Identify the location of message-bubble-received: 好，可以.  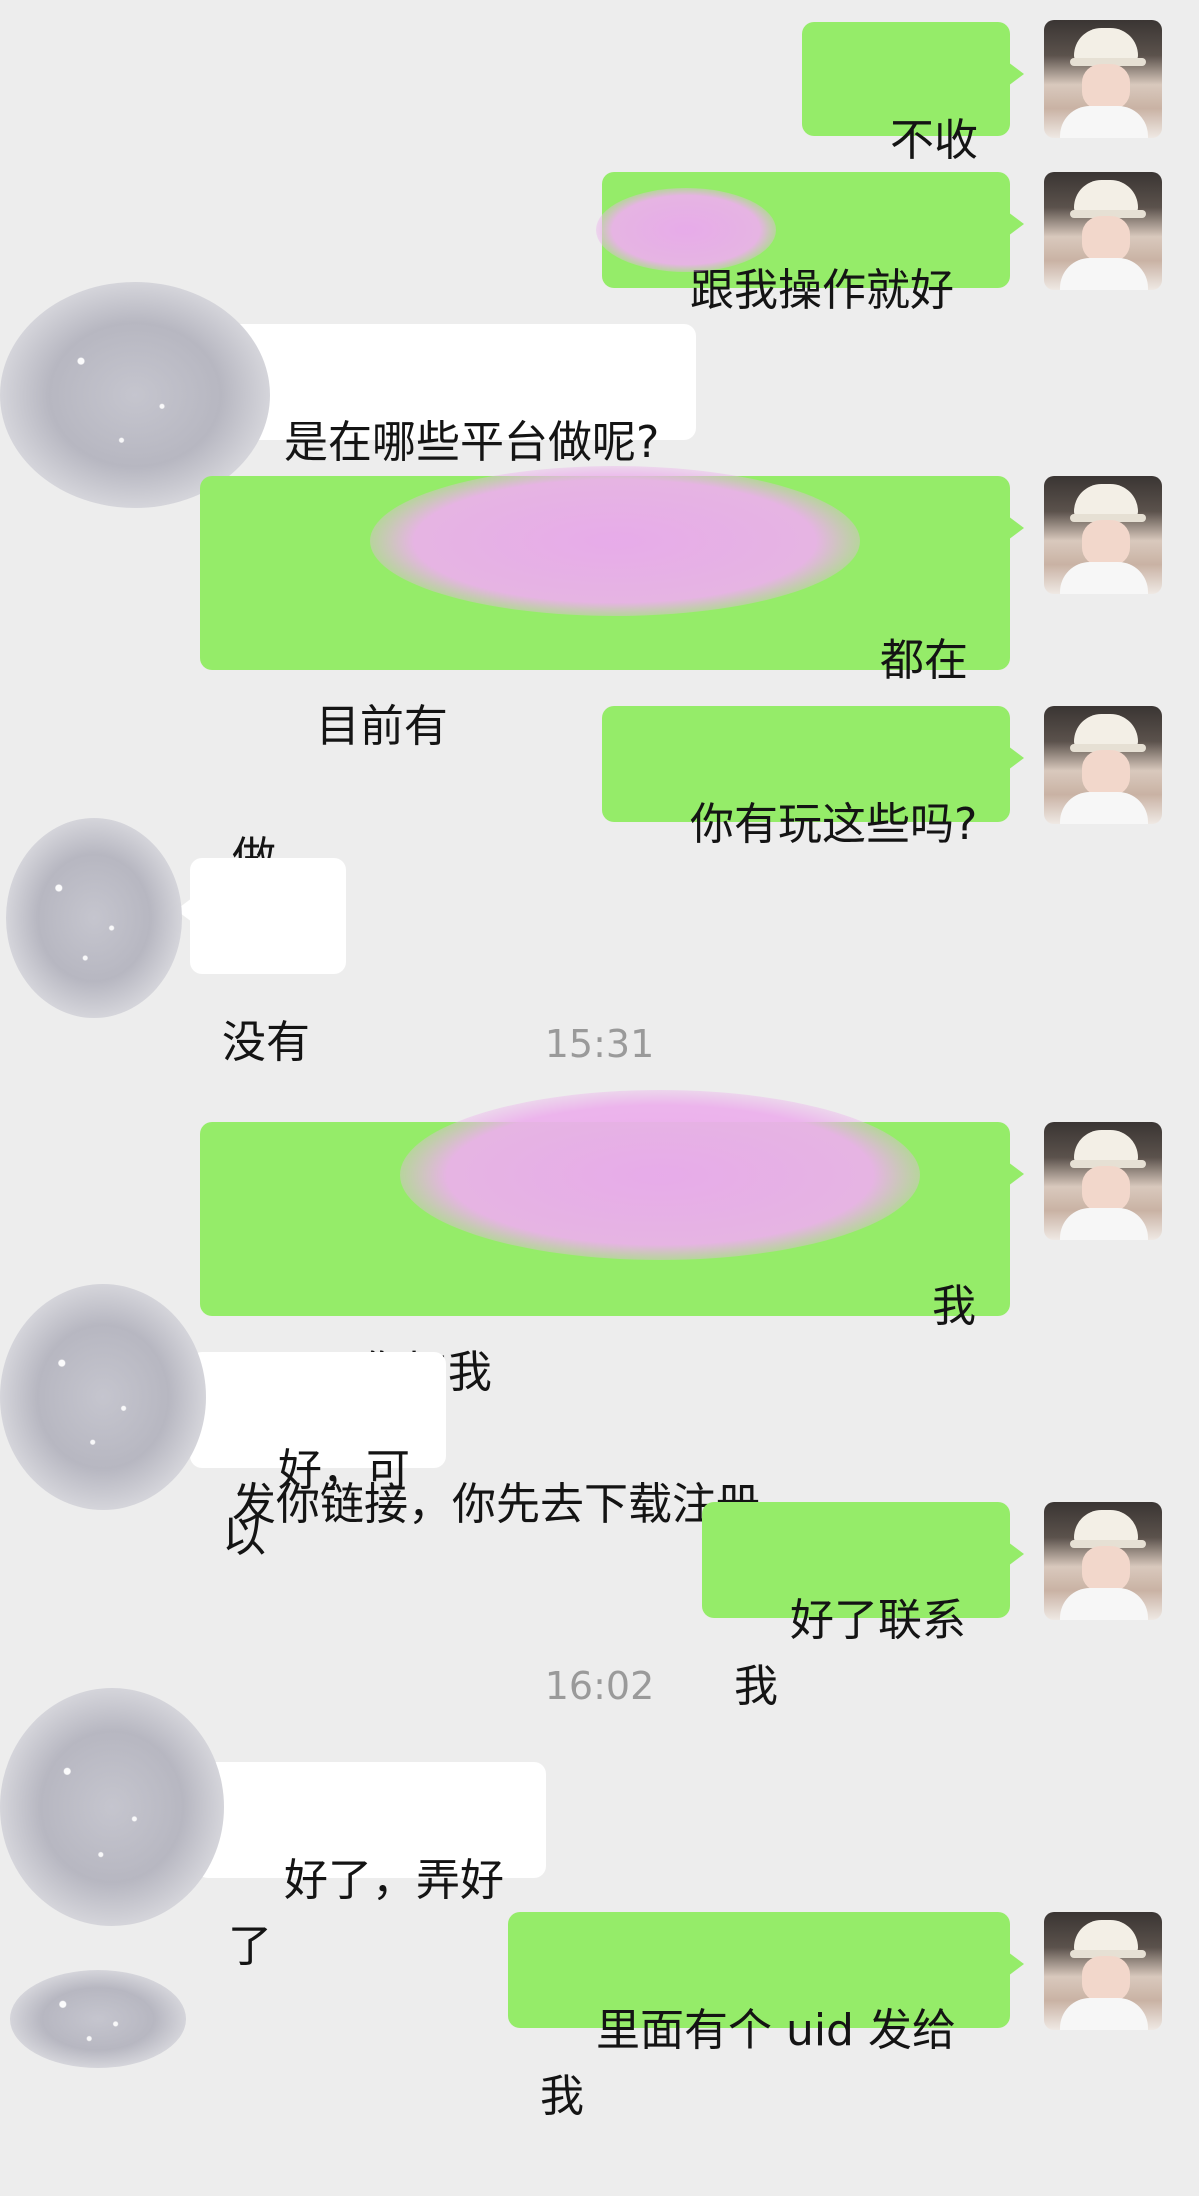
(311, 1457).